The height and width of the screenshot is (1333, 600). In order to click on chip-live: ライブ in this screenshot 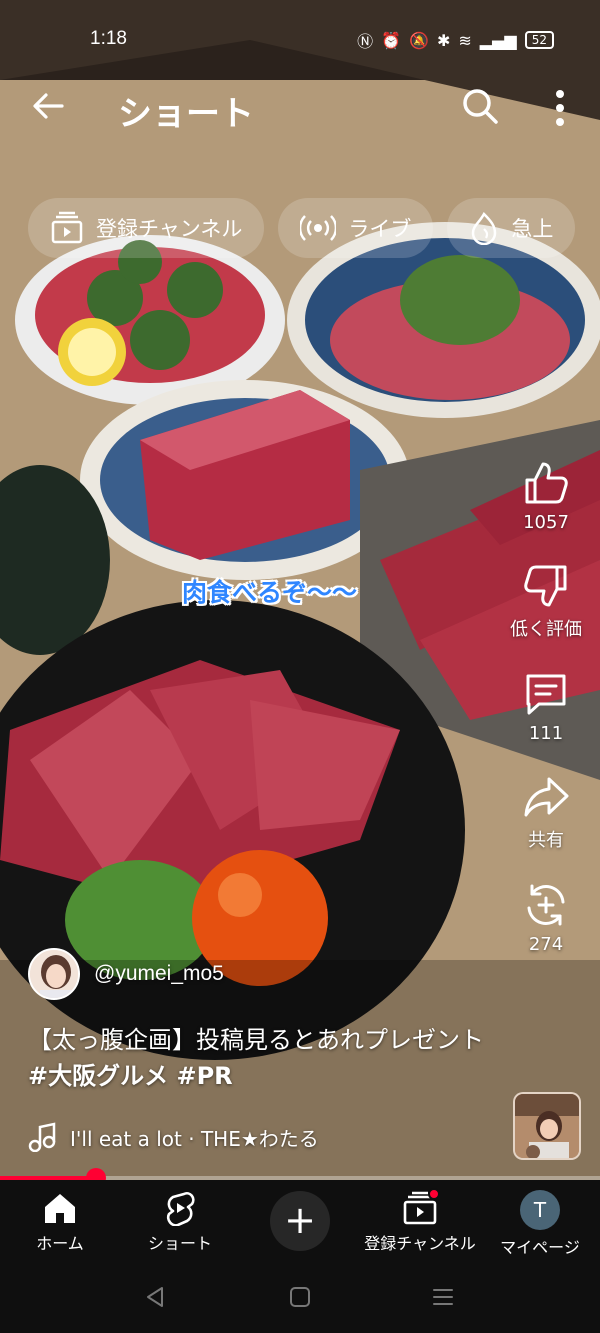, I will do `click(356, 228)`.